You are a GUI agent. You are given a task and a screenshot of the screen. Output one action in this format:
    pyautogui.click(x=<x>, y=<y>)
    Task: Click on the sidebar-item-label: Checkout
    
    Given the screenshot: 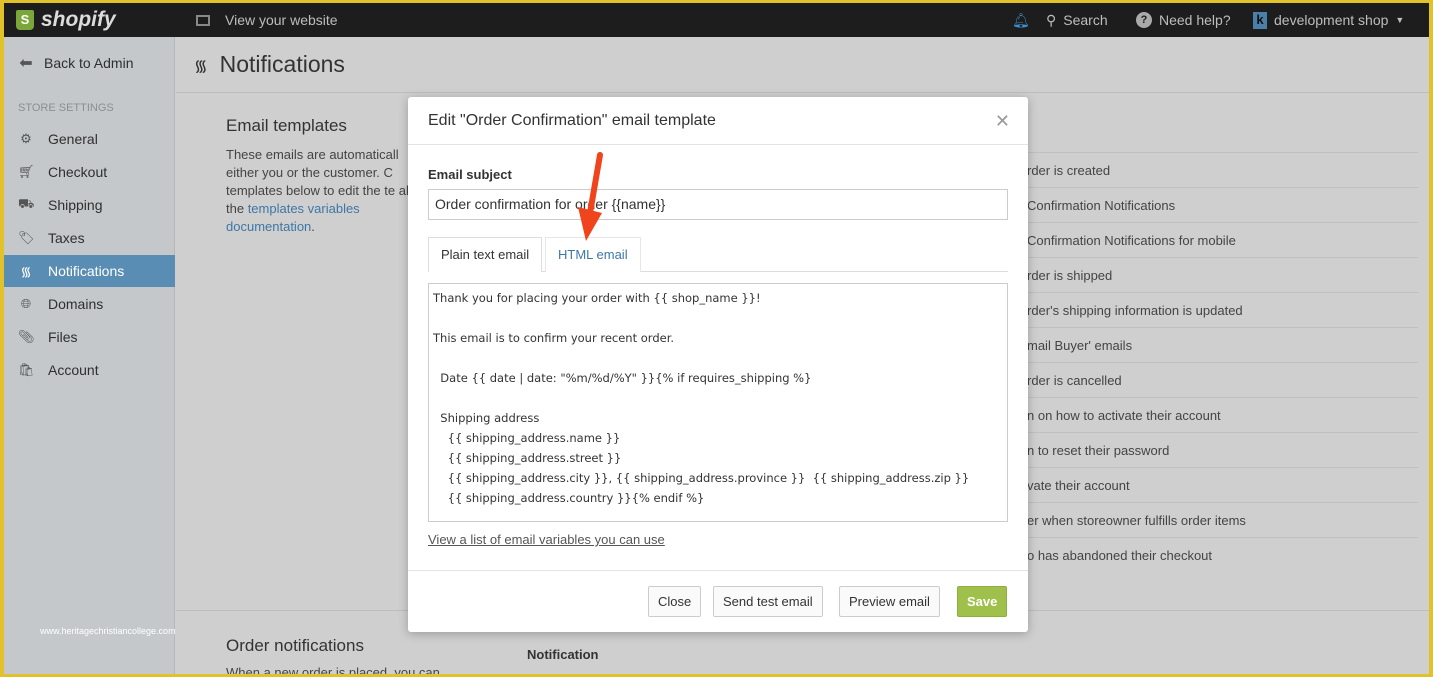 What is the action you would take?
    pyautogui.click(x=78, y=172)
    